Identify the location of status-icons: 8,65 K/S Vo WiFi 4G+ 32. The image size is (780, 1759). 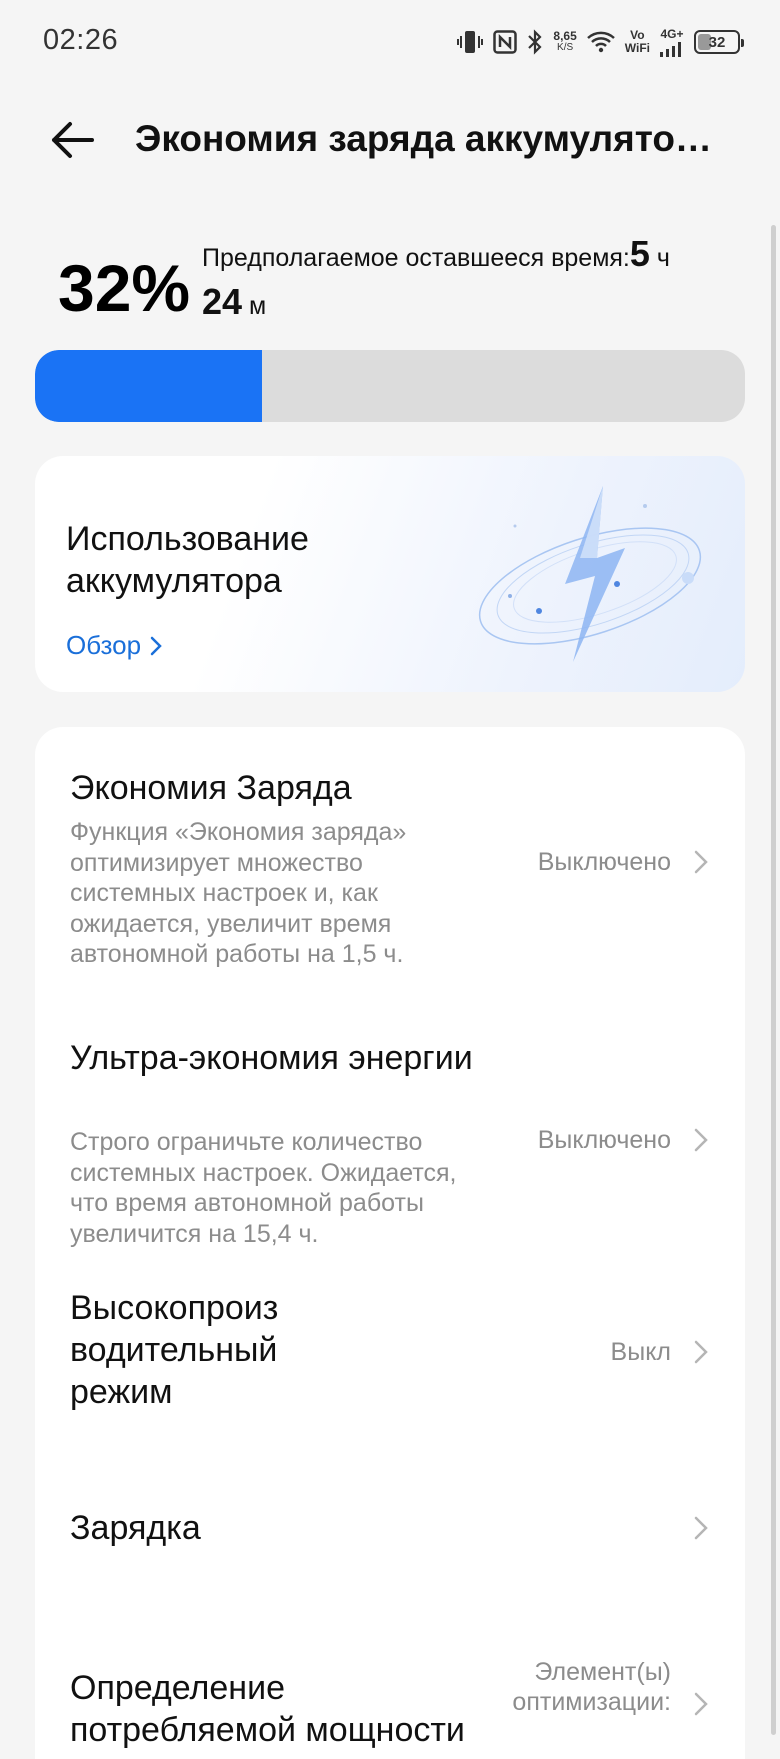
(600, 42).